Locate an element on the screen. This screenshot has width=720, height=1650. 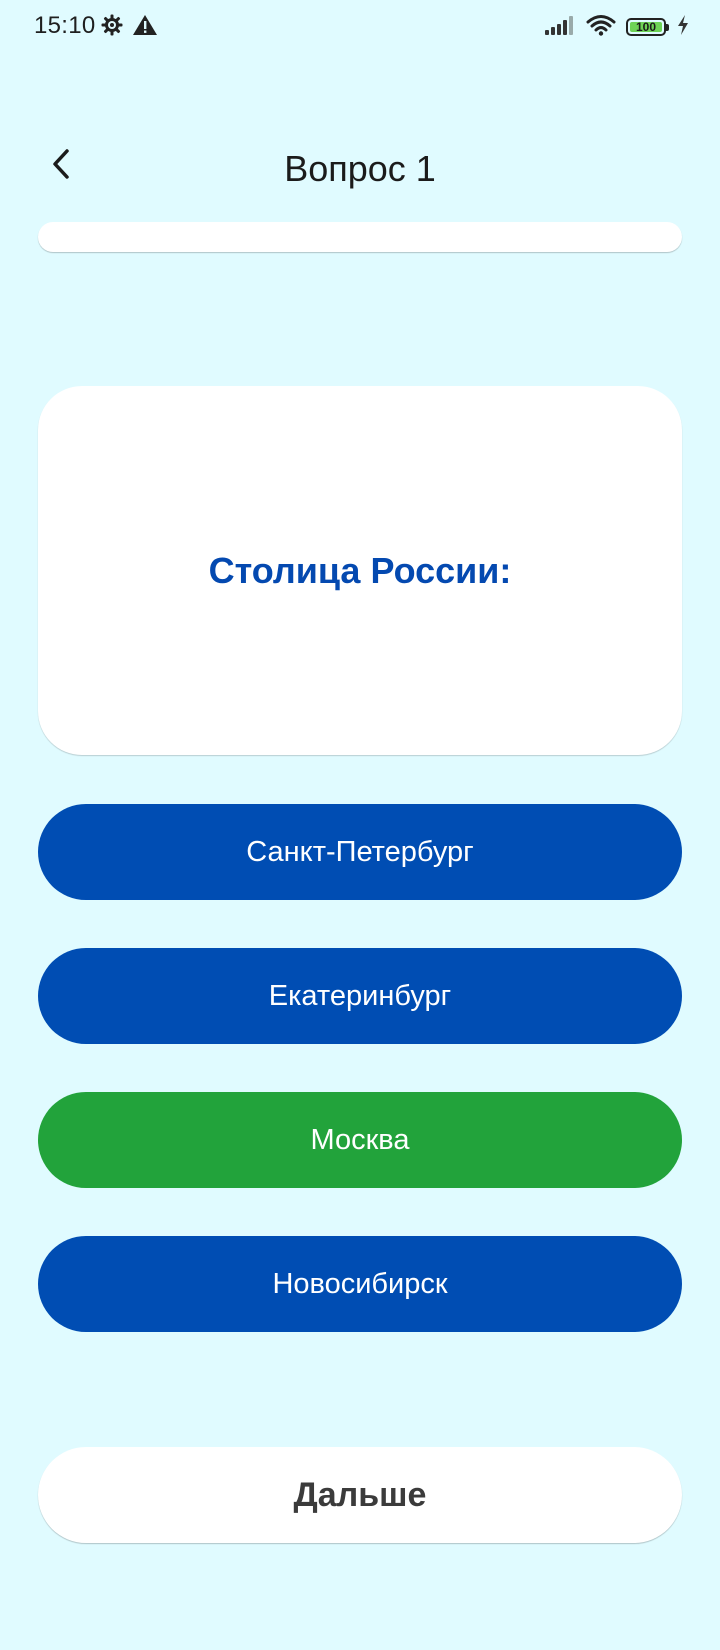
answer-label: Санкт-Петербург is located at coordinates (360, 851).